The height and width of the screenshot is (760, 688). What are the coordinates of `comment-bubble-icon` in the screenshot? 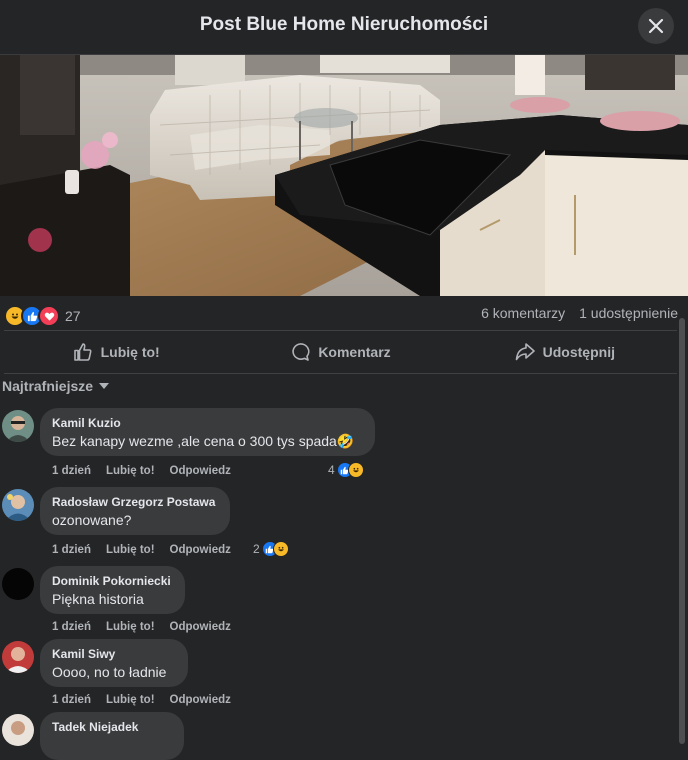 It's located at (301, 352).